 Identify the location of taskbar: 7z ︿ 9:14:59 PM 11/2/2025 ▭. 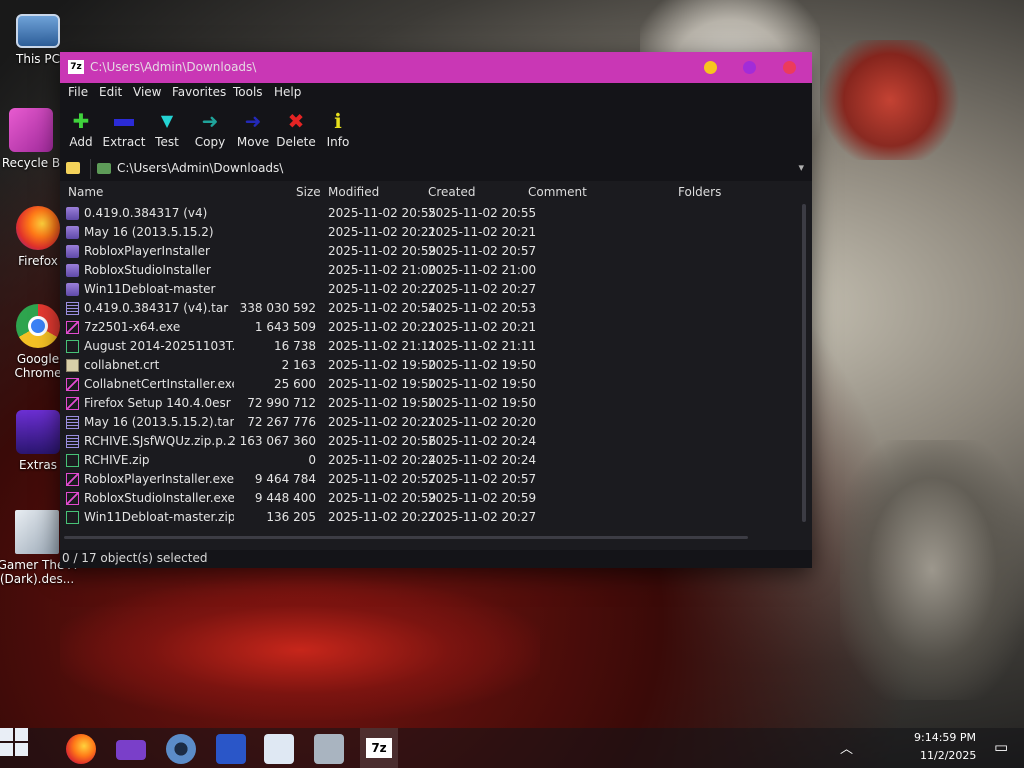
(512, 748).